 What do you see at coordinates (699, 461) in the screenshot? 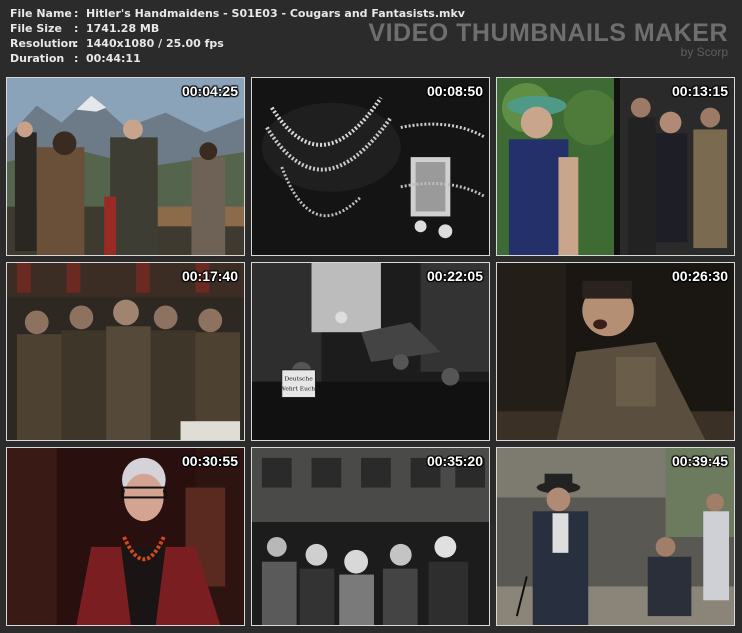
I see `timestamp: 00:39:45` at bounding box center [699, 461].